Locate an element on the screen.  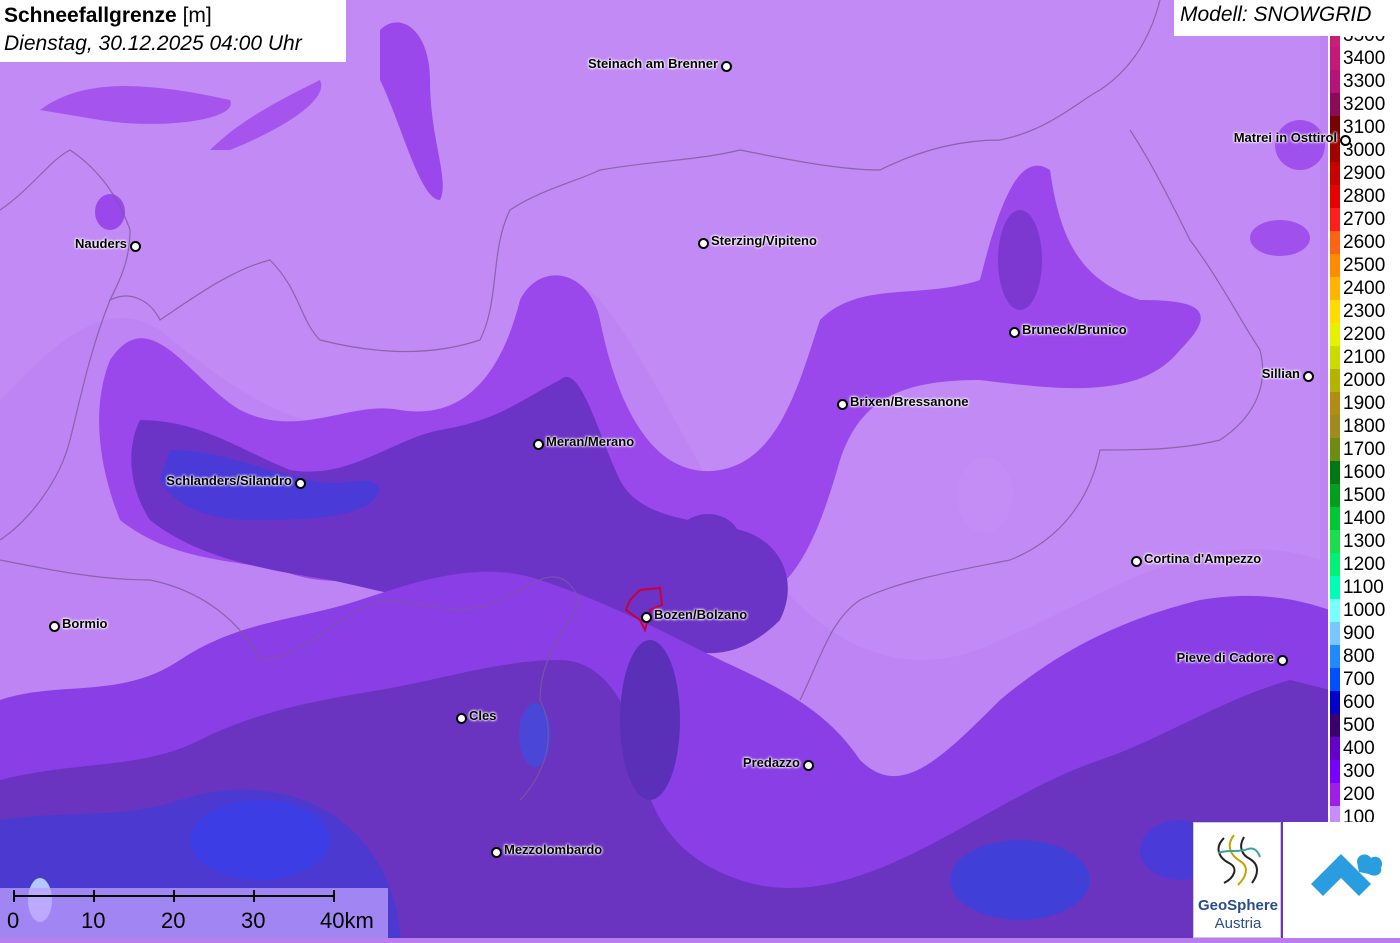
legend-item: 3200 is located at coordinates (1364, 104).